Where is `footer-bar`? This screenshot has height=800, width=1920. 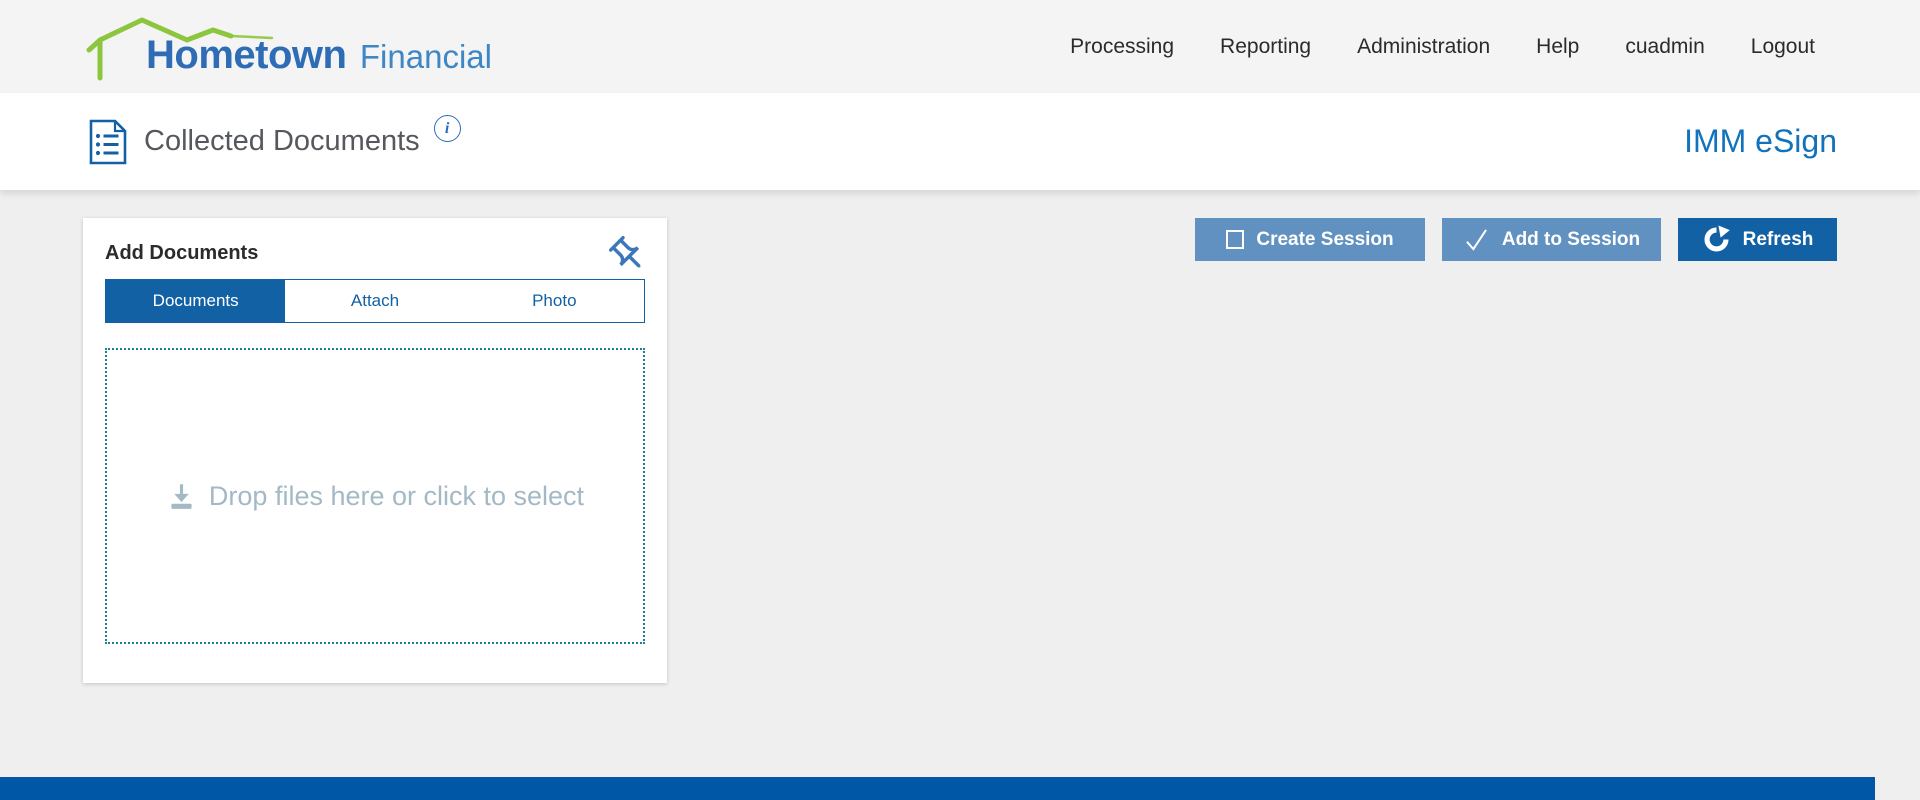 footer-bar is located at coordinates (937, 788).